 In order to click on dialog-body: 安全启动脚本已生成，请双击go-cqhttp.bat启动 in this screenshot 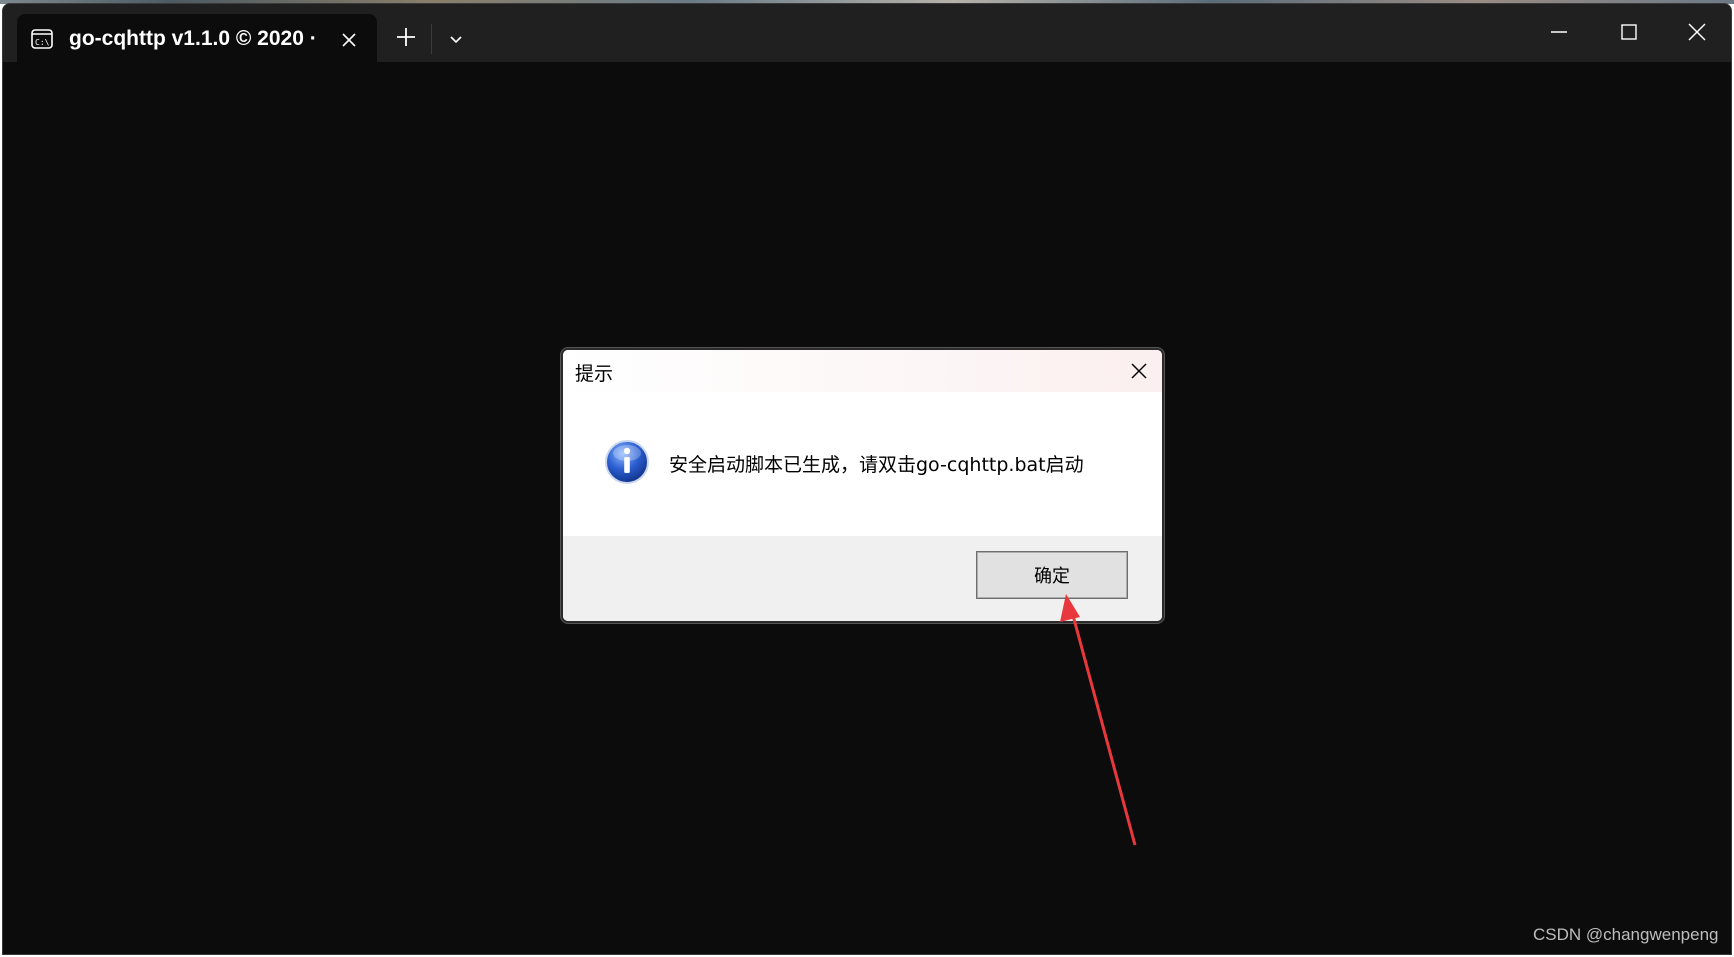, I will do `click(862, 464)`.